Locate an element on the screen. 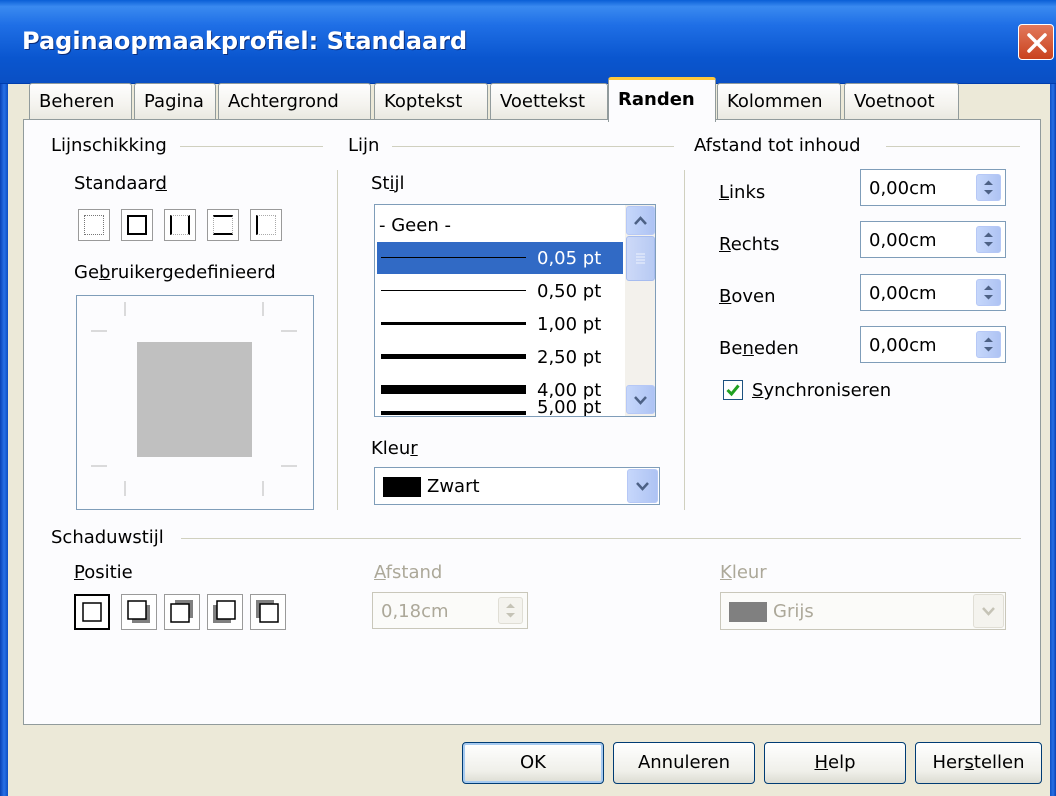 Image resolution: width=1056 pixels, height=796 pixels. synchronize-label: Synchroniseren is located at coordinates (821, 390).